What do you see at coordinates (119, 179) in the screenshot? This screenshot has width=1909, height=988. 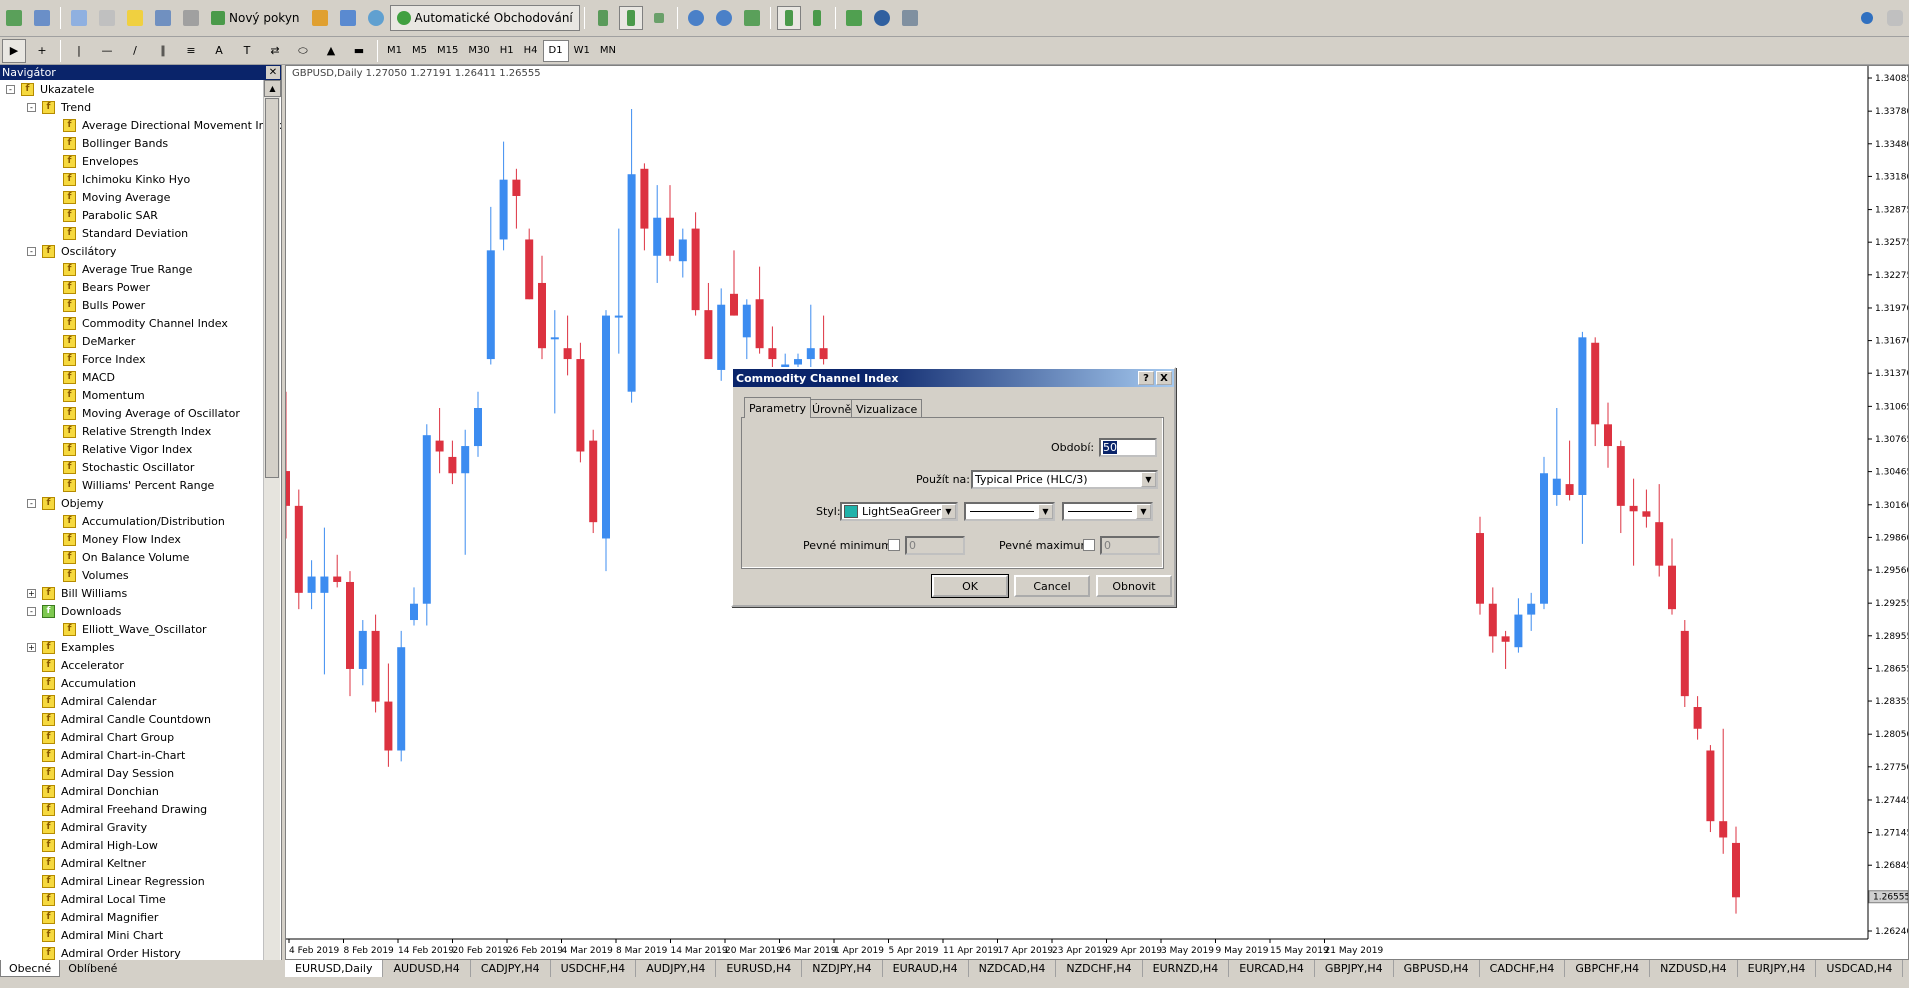 I see `navigator-item: f Ichimoku Kinko Hyo` at bounding box center [119, 179].